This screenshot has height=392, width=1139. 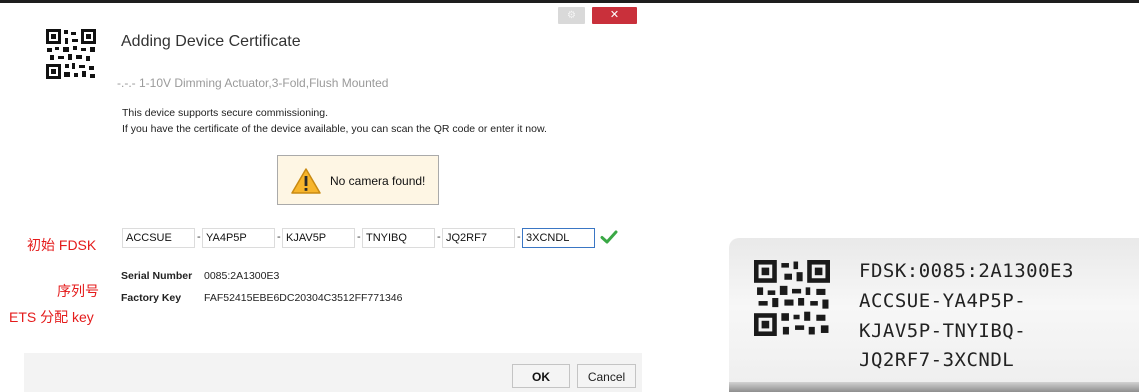 I want to click on label-line-2: ACCSUE-YA4P5P-, so click(x=943, y=301).